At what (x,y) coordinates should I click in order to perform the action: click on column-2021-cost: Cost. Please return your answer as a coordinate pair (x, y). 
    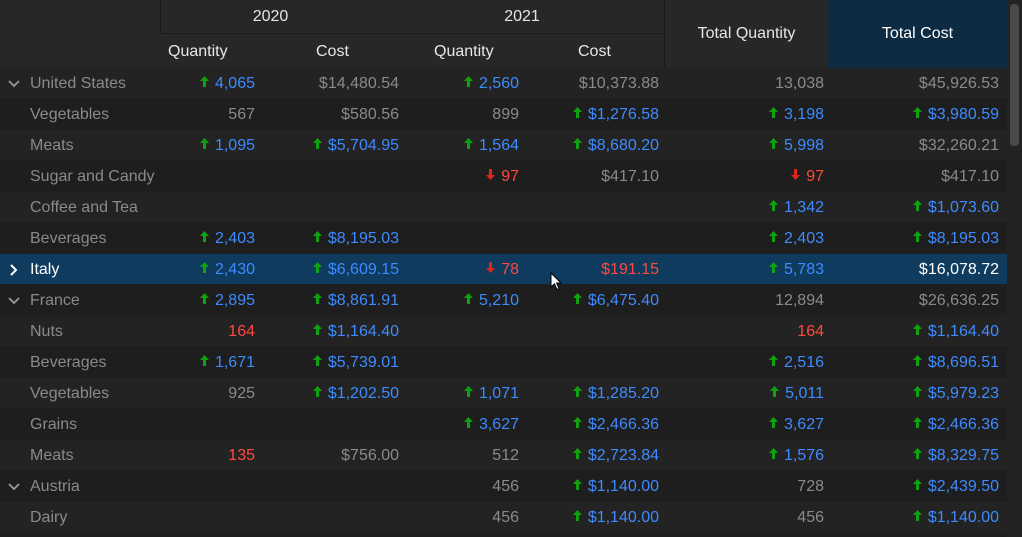
    Looking at the image, I should click on (615, 51).